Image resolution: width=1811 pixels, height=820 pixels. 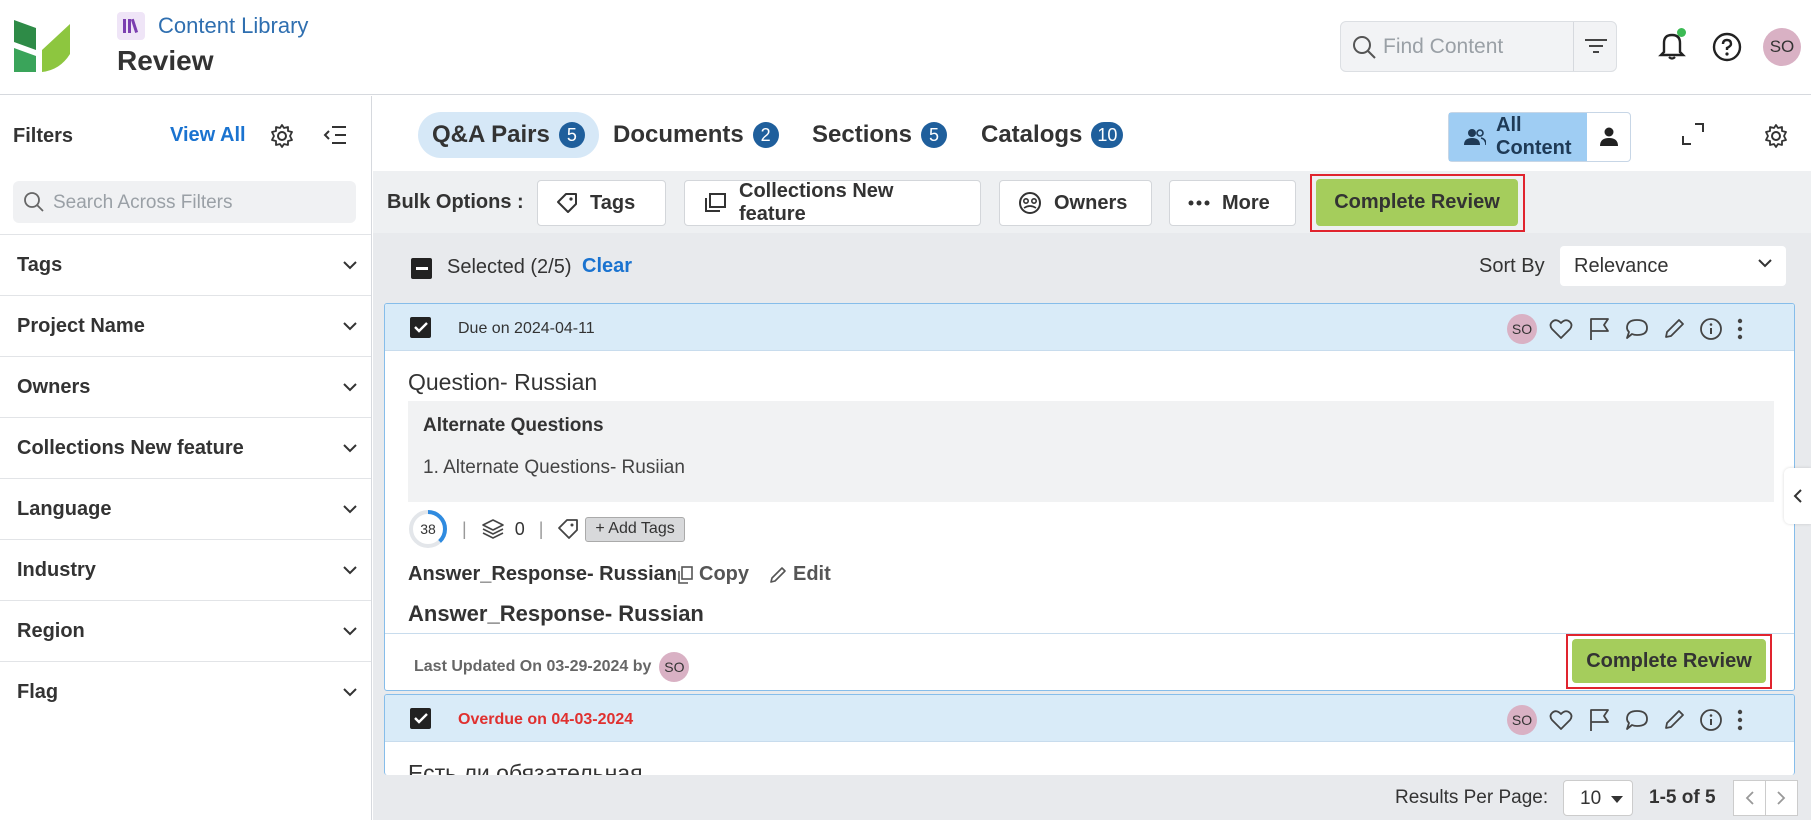 I want to click on sort-by-label: Sort By, so click(x=1512, y=266).